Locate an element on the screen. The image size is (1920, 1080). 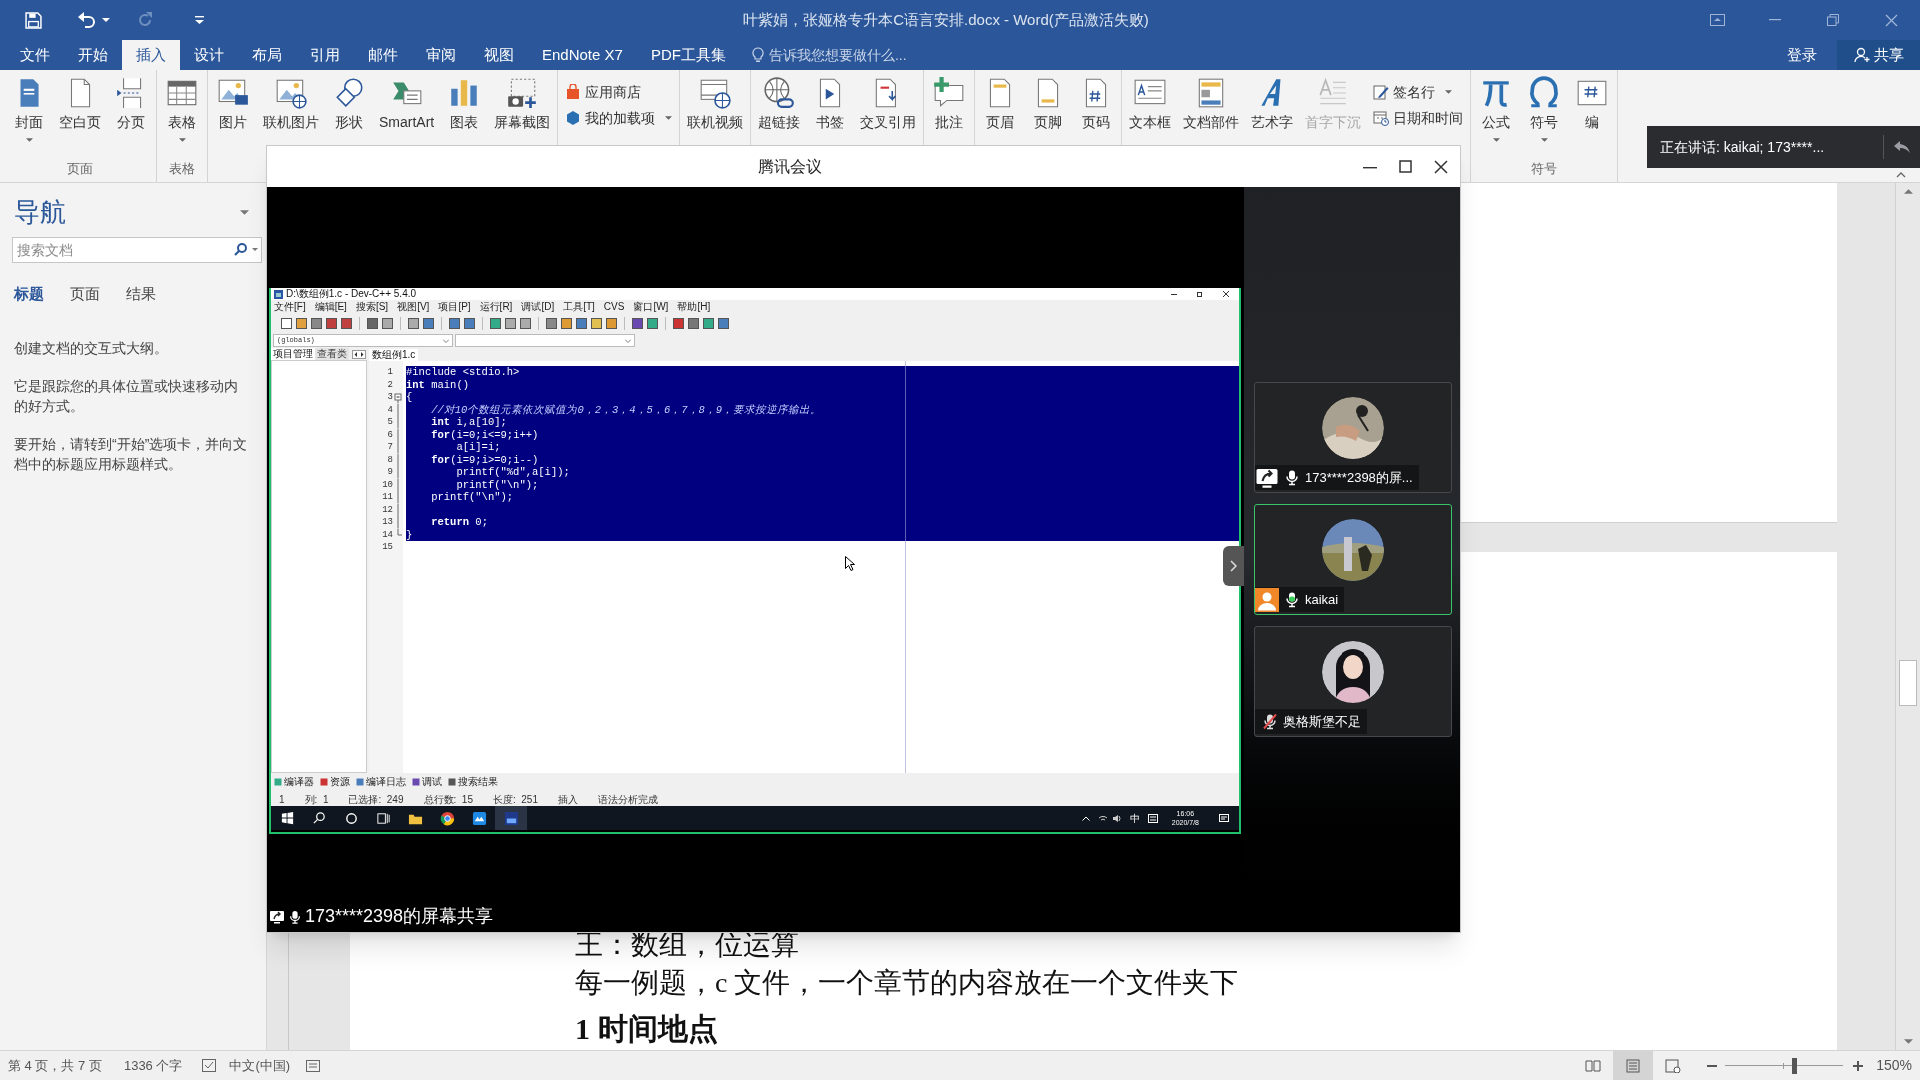
chevron-up-icon is located at coordinates (1085, 818).